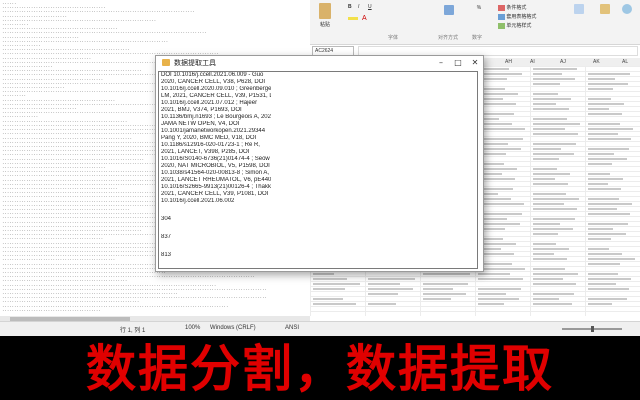 The height and width of the screenshot is (400, 640). Describe the element at coordinates (627, 10) in the screenshot. I see `find-select-button` at that location.